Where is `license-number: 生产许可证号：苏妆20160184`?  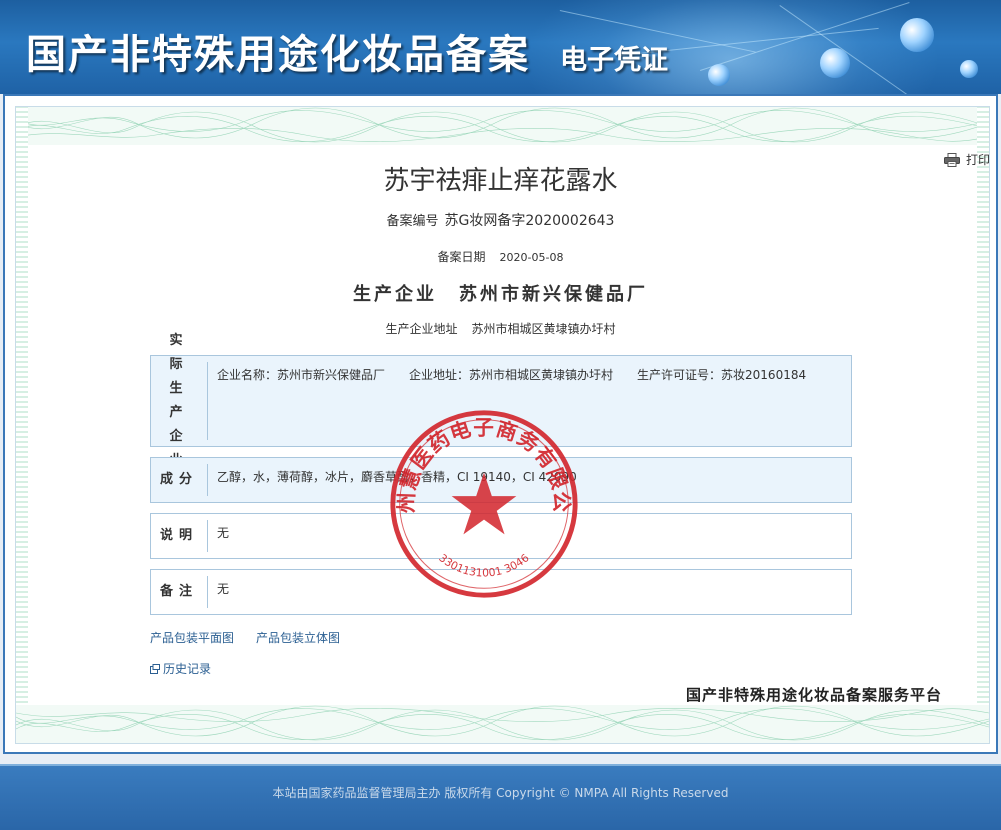
license-number: 生产许可证号：苏妆20160184 is located at coordinates (722, 375).